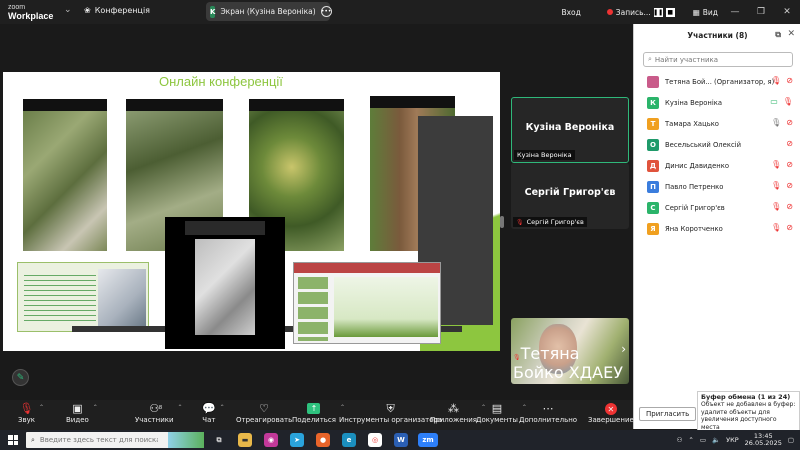 The height and width of the screenshot is (450, 800). I want to click on participant-row: П Павло Петренко 🎙 ⊘, so click(717, 186).